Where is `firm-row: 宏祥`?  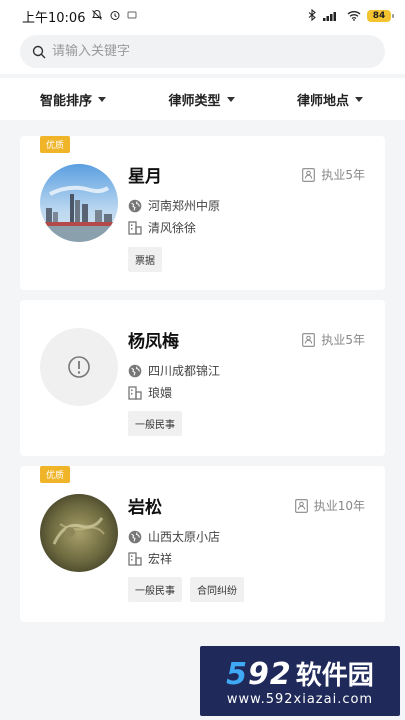
firm-row: 宏祥 is located at coordinates (150, 558).